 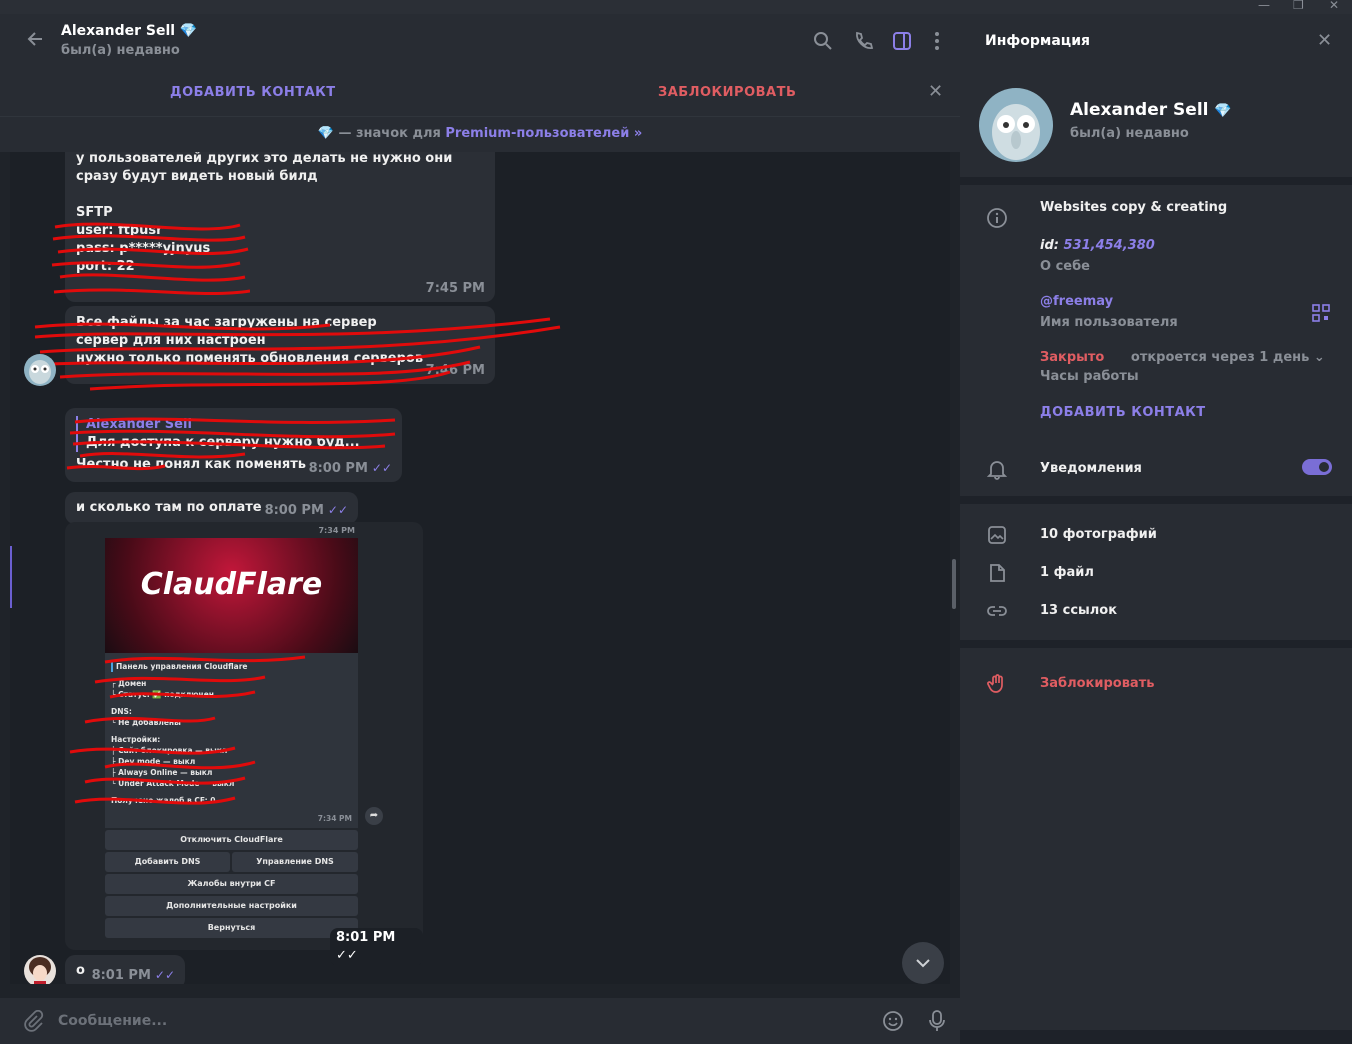 I want to click on panel-title: Информация, so click(x=1037, y=41).